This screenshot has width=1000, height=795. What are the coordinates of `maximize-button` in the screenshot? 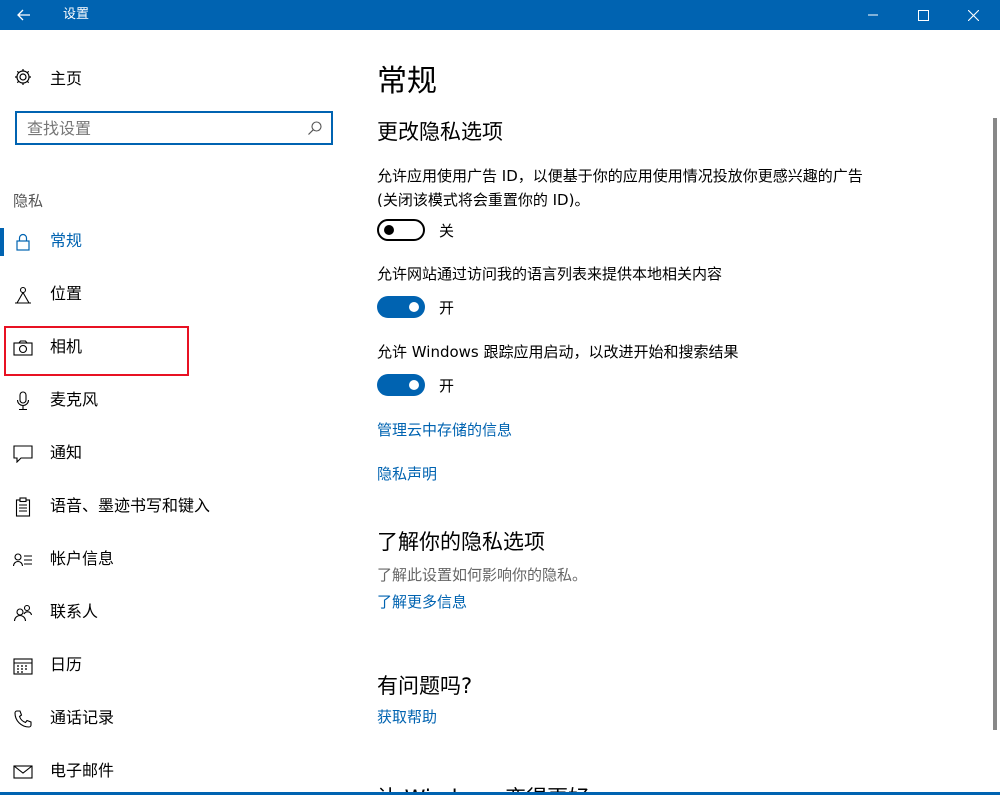 It's located at (923, 15).